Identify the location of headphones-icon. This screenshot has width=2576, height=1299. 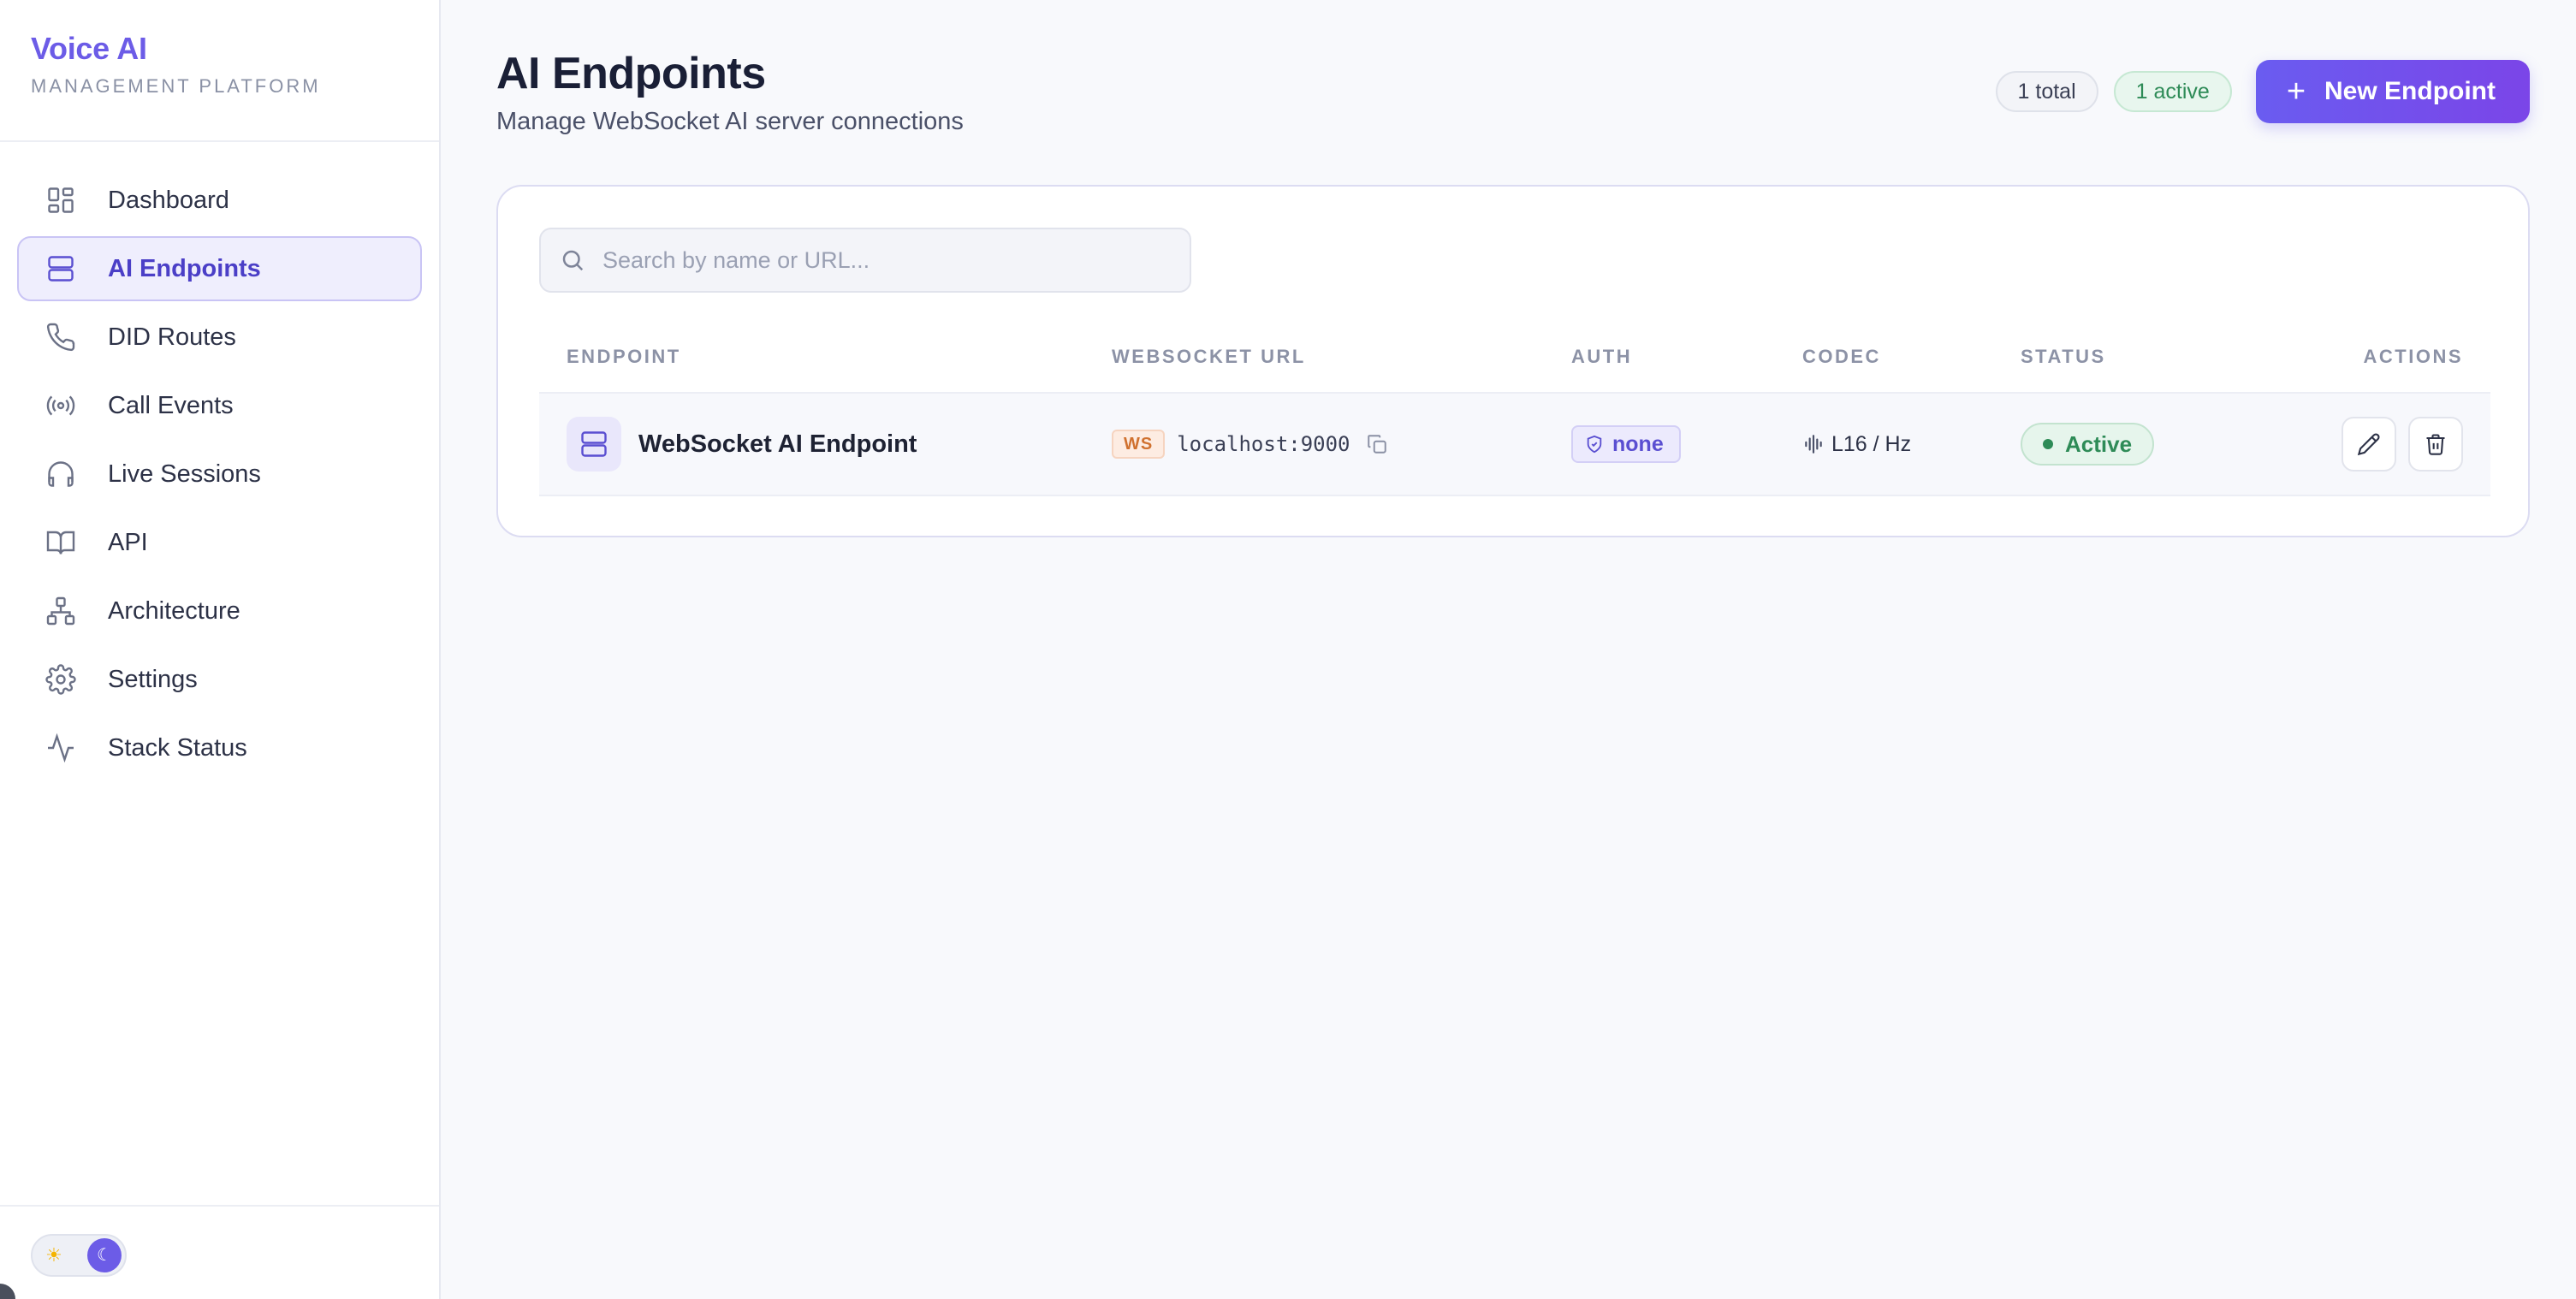
(61, 474).